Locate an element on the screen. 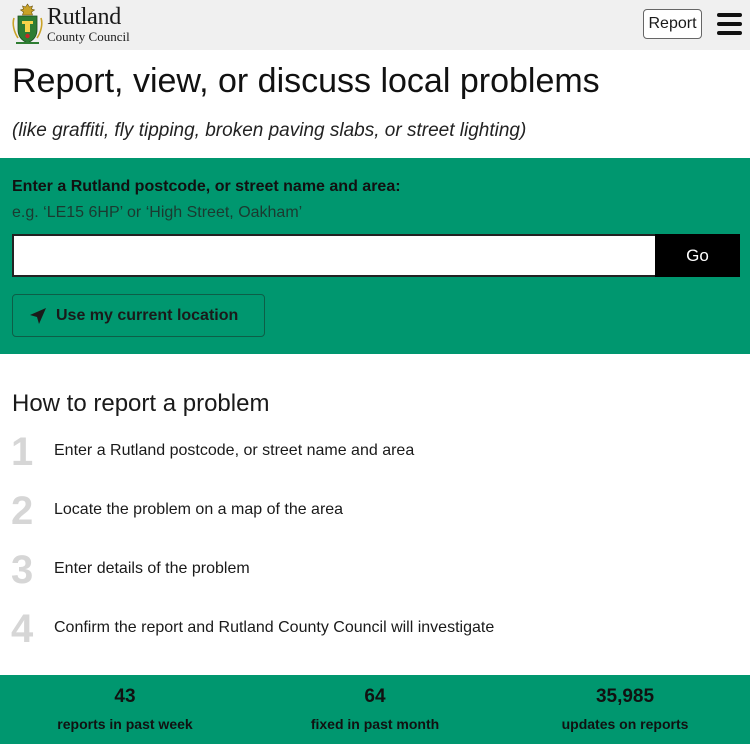 The image size is (750, 744). step-number: 2 is located at coordinates (22, 511).